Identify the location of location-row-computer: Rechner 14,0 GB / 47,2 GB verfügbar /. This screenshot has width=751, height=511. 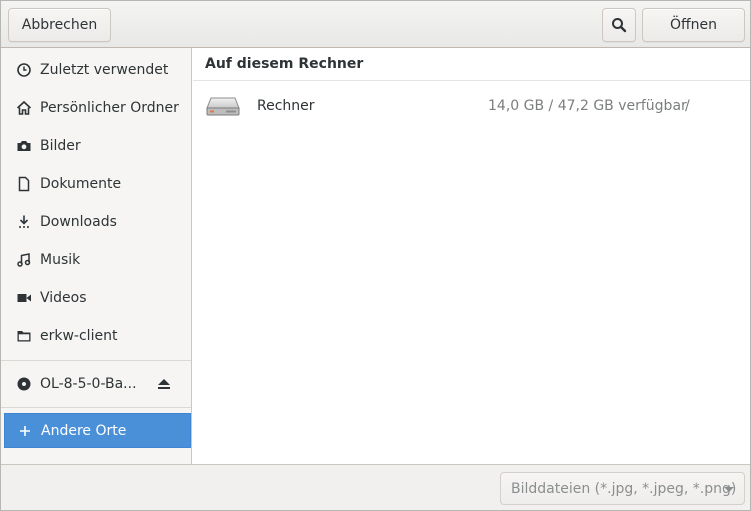
(471, 106).